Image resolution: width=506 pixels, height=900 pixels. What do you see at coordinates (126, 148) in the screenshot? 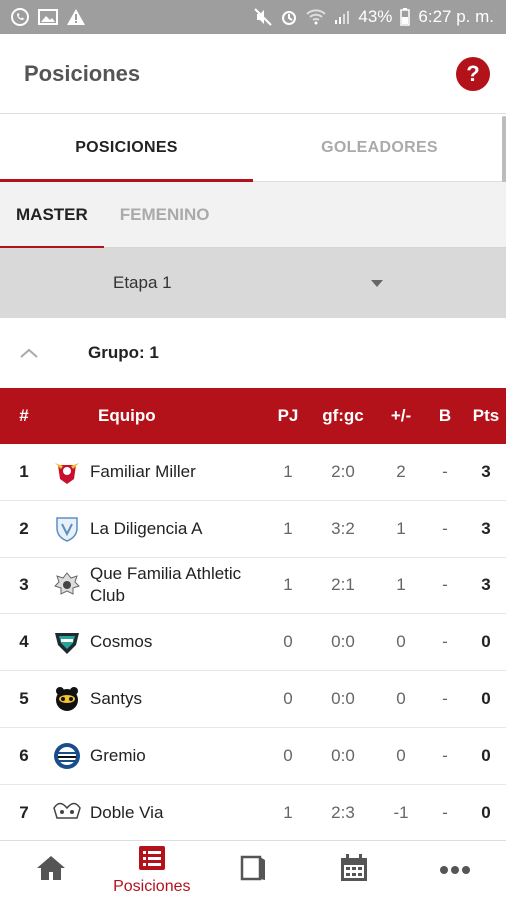
I see `tab-posiciones: POSICIONES` at bounding box center [126, 148].